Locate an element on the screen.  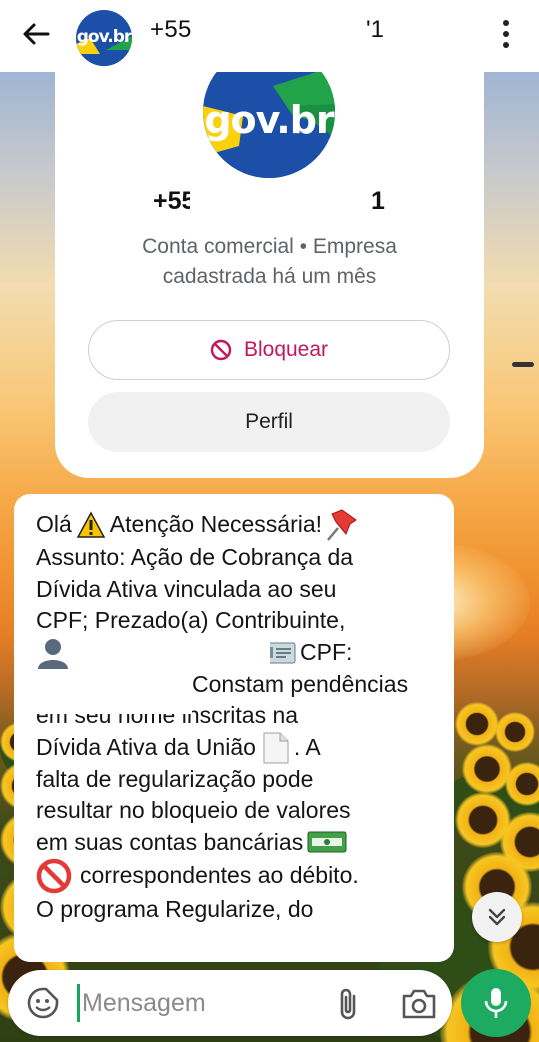
arrow-left-icon is located at coordinates (36, 34).